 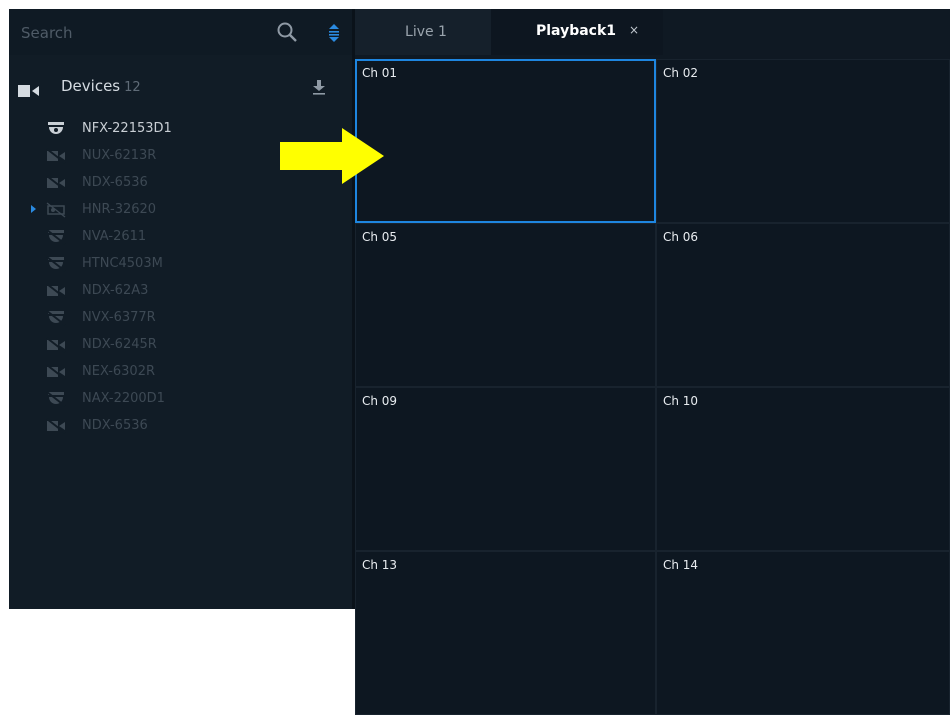 What do you see at coordinates (180, 238) in the screenshot?
I see `device-item: NVA-2611` at bounding box center [180, 238].